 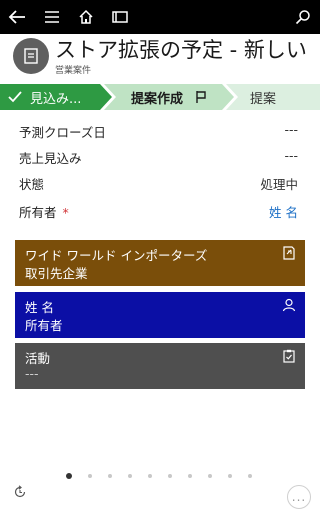 I want to click on stage-propose: 提案, so click(x=273, y=97).